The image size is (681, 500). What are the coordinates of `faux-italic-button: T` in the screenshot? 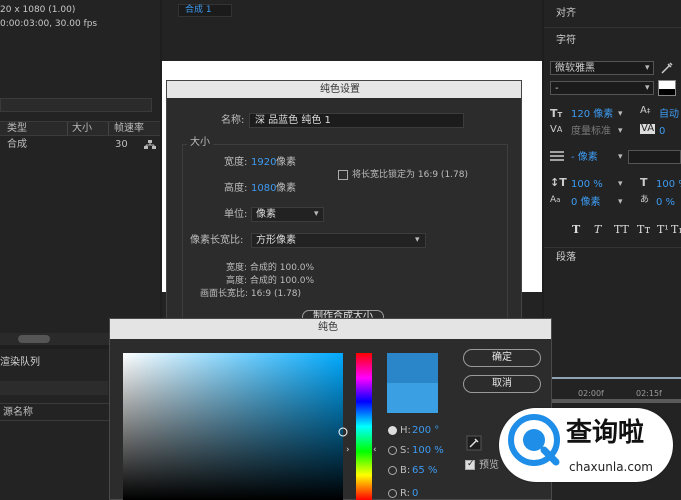 It's located at (597, 229).